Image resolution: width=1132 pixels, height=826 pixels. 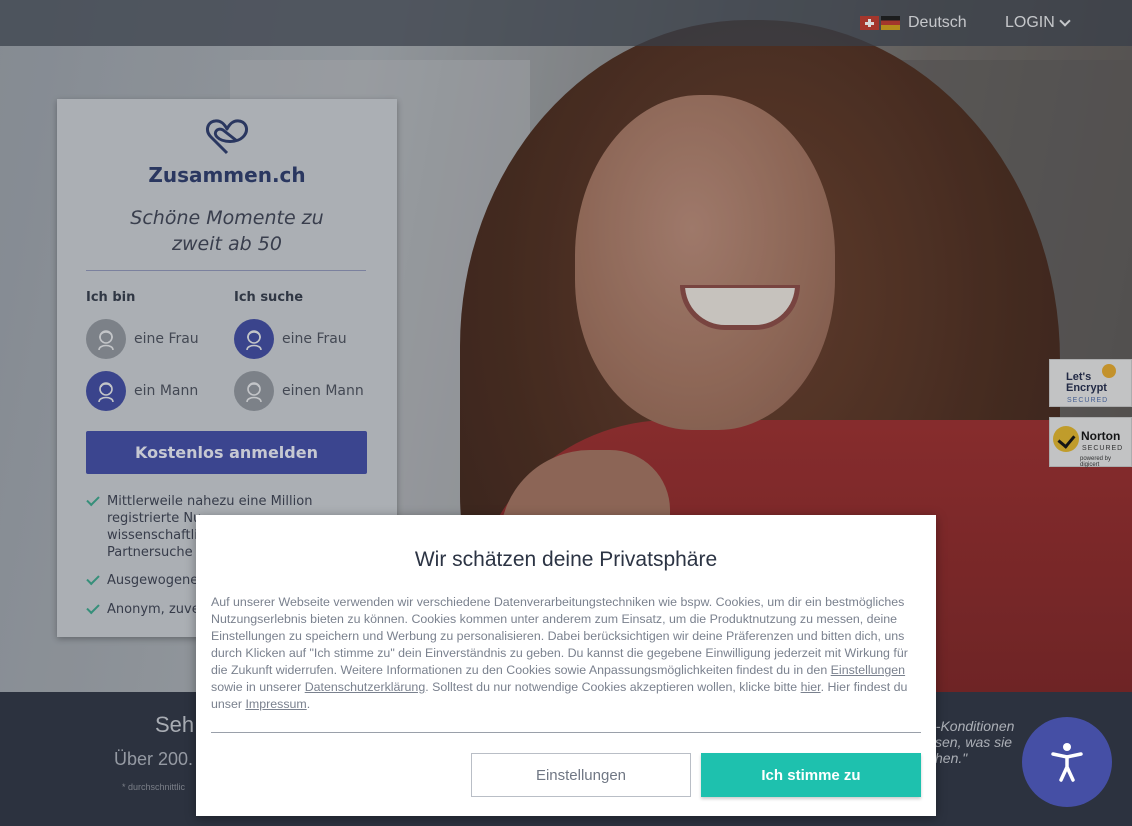 I want to click on i-am-heading: Ich bin, so click(x=111, y=297).